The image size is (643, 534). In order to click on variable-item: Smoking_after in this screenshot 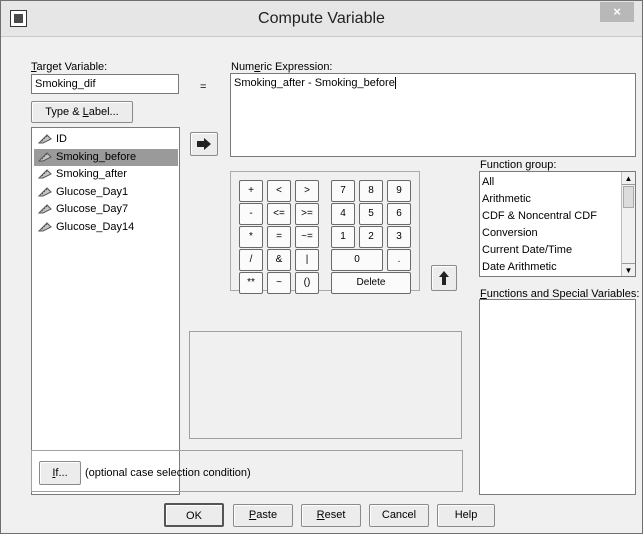, I will do `click(106, 174)`.